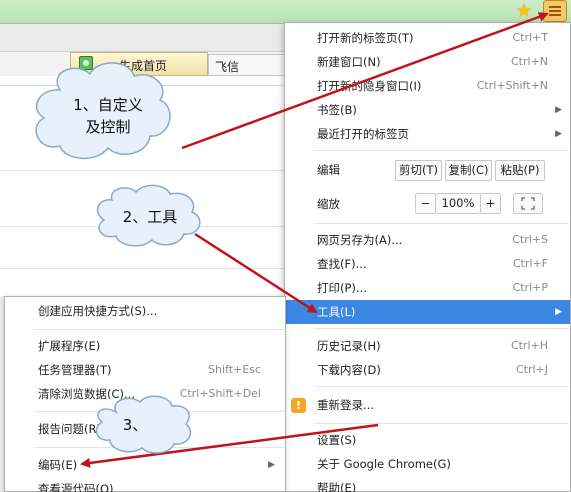 The height and width of the screenshot is (492, 571). What do you see at coordinates (108, 127) in the screenshot?
I see `callout-1-line2: 及控制` at bounding box center [108, 127].